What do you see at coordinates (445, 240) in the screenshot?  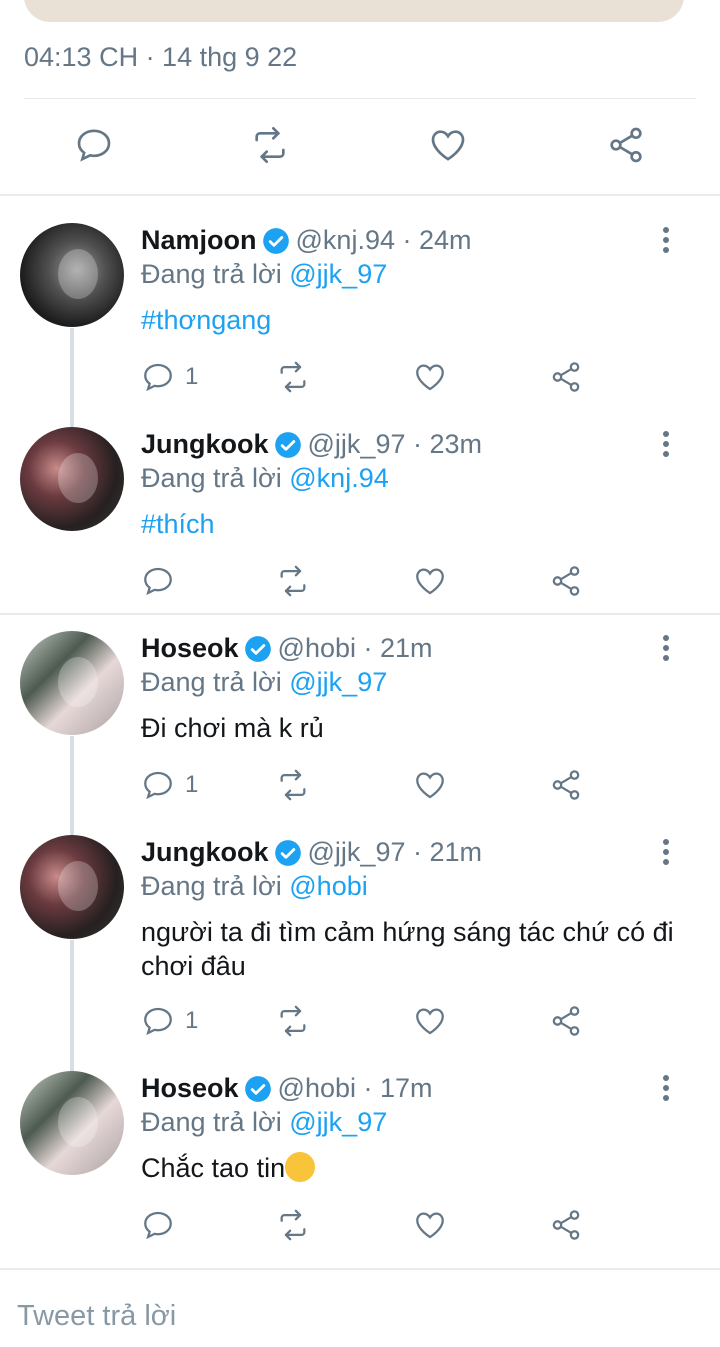 I see `tweet-time: 24m` at bounding box center [445, 240].